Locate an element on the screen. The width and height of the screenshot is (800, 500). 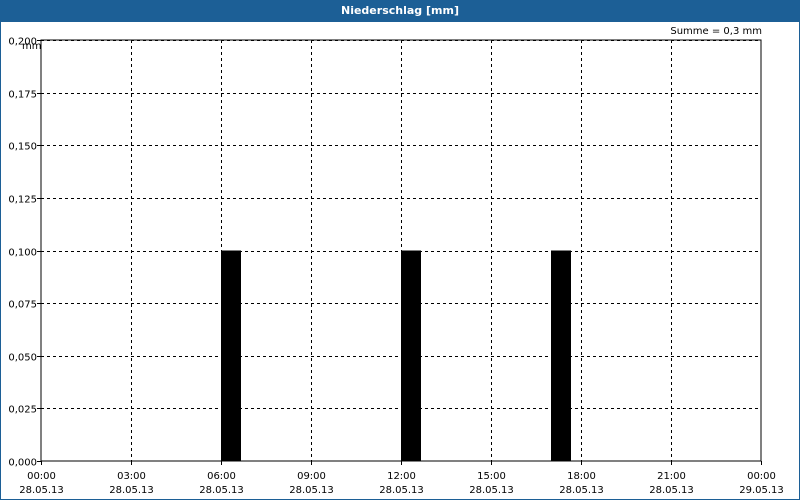
y-tick-label: 0,125 is located at coordinates (22, 200).